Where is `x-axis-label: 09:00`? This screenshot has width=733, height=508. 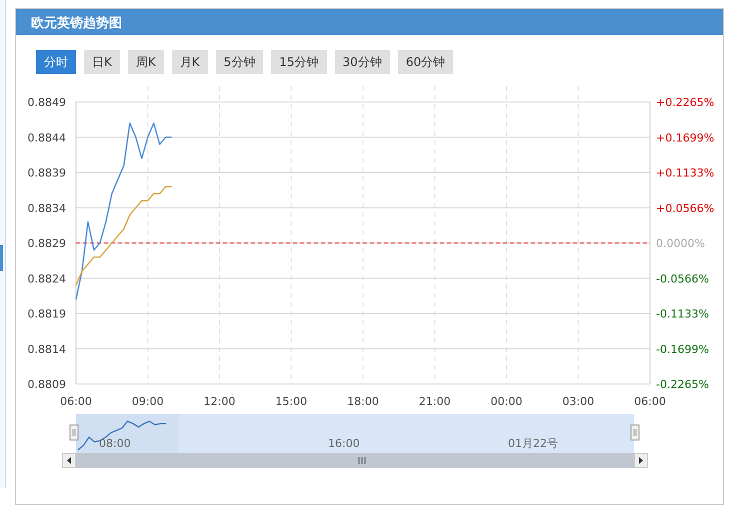
x-axis-label: 09:00 is located at coordinates (148, 401).